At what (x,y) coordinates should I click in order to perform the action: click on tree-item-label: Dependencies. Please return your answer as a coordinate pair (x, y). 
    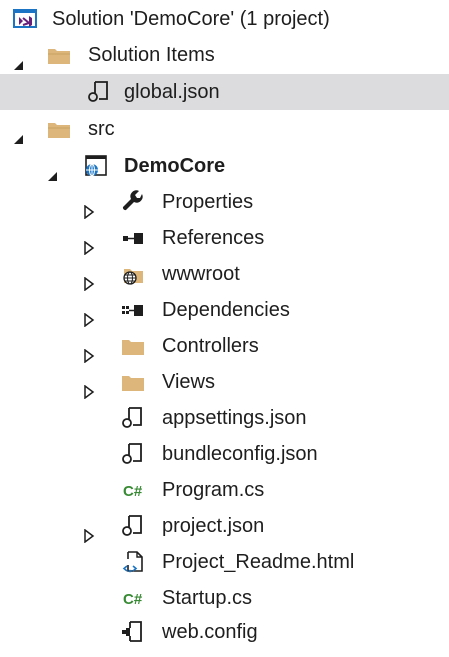
    Looking at the image, I should click on (226, 310).